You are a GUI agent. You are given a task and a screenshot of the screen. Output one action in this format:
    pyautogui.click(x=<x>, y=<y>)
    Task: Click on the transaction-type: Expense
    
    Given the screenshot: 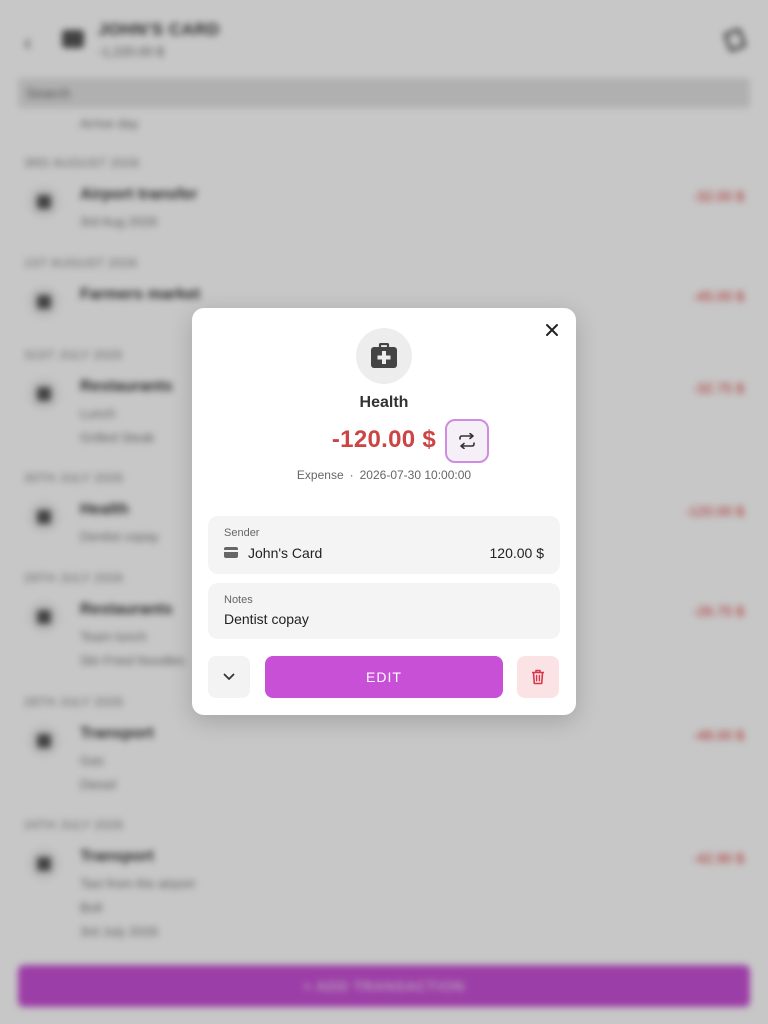 What is the action you would take?
    pyautogui.click(x=320, y=475)
    